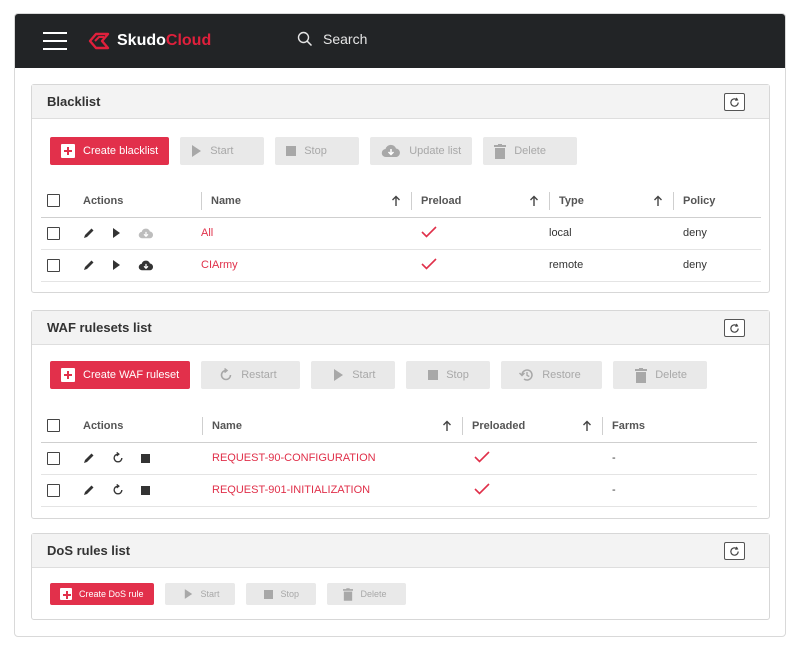  What do you see at coordinates (552, 375) in the screenshot?
I see `restore-button: Restore` at bounding box center [552, 375].